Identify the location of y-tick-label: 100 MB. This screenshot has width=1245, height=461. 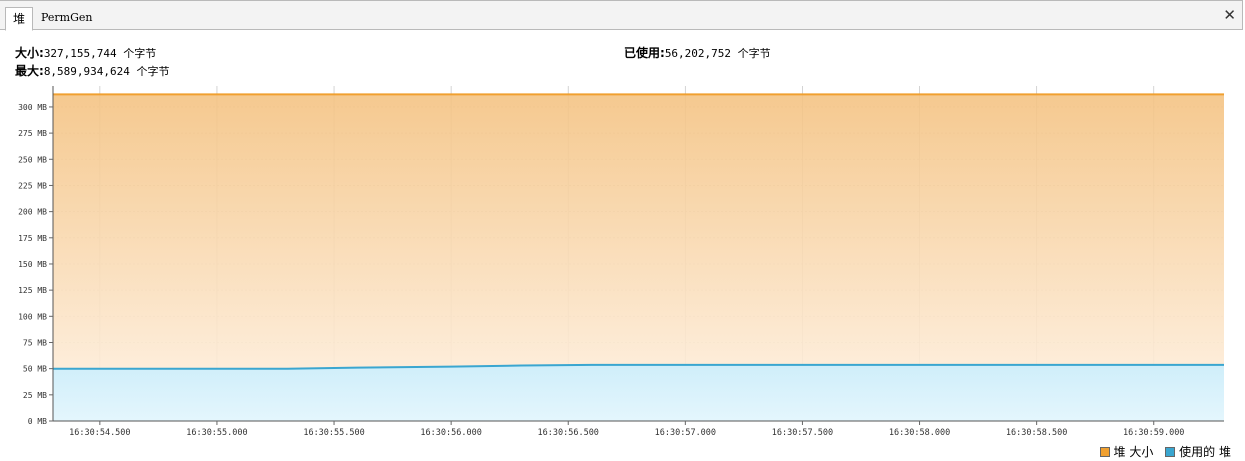
(32, 316).